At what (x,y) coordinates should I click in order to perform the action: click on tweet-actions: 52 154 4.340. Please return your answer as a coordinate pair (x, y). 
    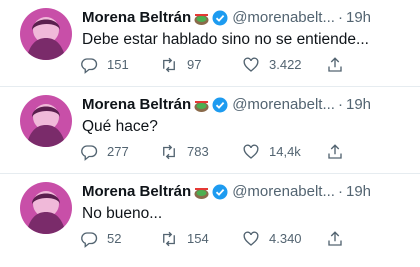
    Looking at the image, I should click on (220, 240).